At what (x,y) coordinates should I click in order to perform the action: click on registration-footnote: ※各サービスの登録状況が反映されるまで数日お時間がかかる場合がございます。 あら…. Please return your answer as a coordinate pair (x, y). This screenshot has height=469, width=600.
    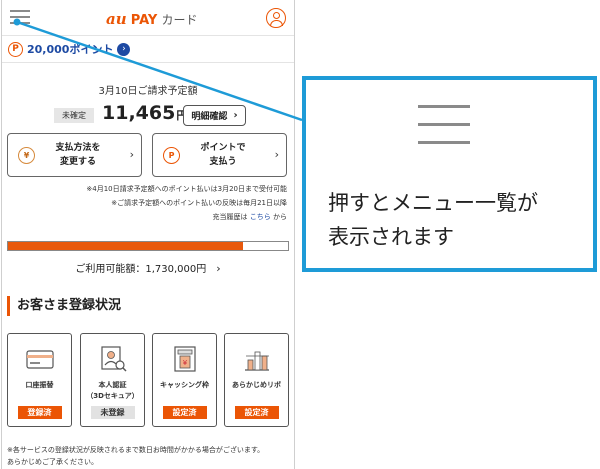
    Looking at the image, I should click on (150, 456).